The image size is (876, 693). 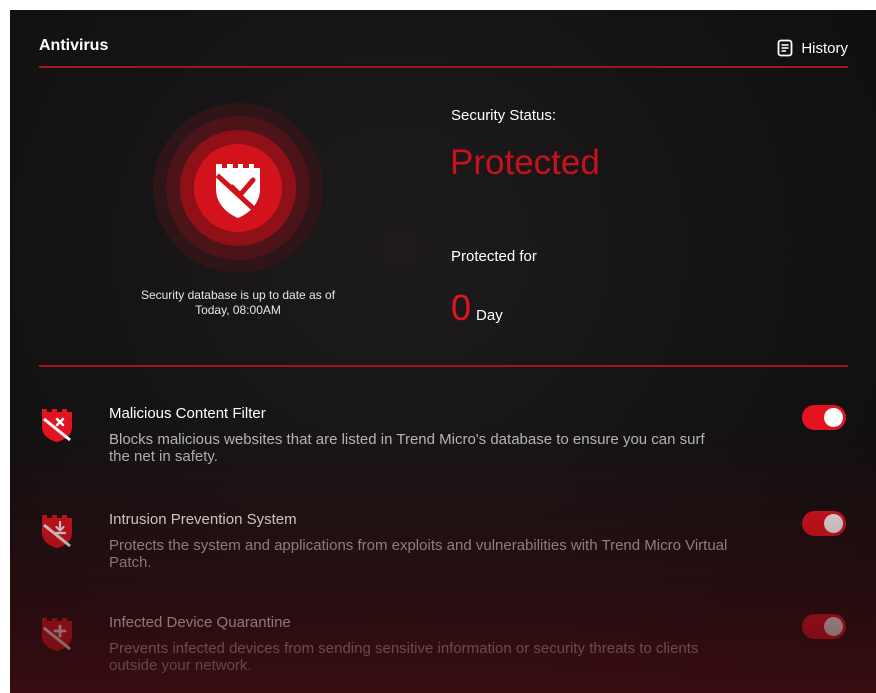 What do you see at coordinates (443, 366) in the screenshot?
I see `section-divider` at bounding box center [443, 366].